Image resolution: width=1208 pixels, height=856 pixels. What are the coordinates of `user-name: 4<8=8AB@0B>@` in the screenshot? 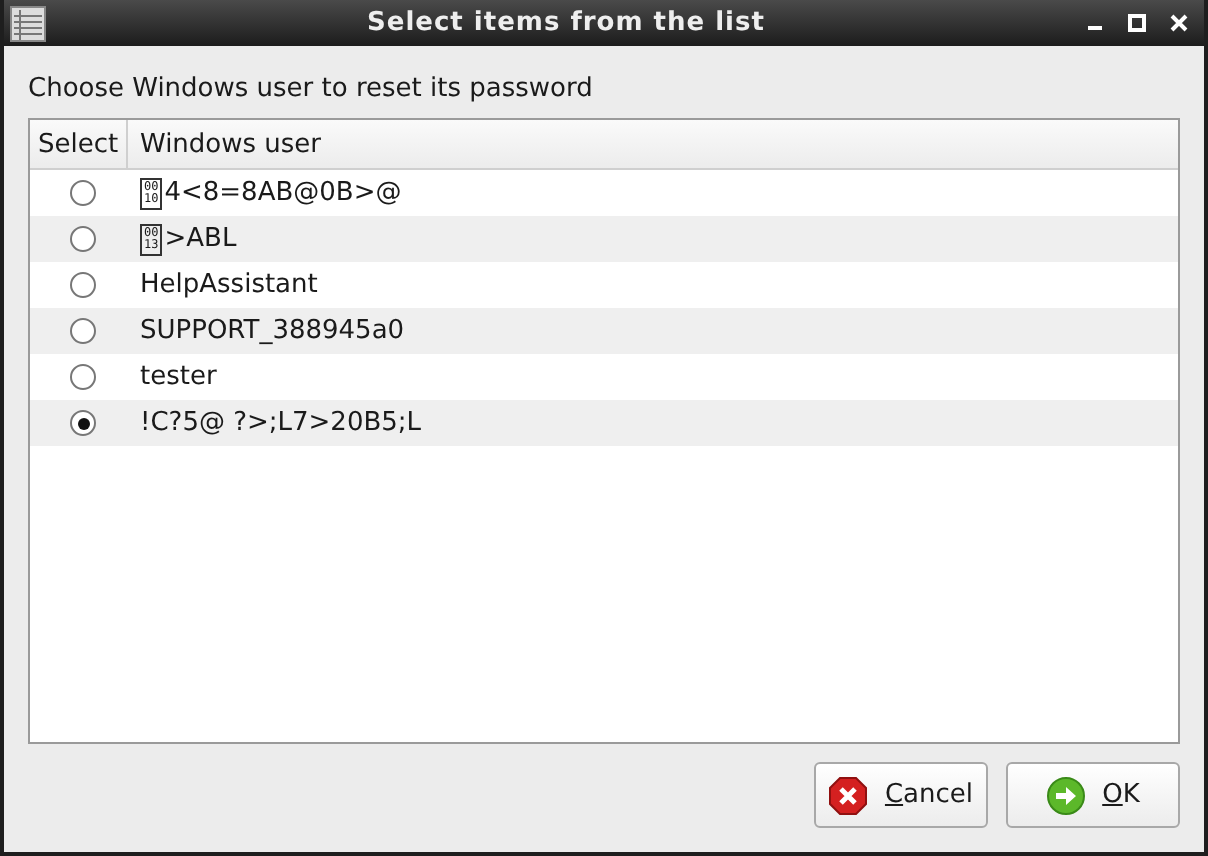 It's located at (283, 193).